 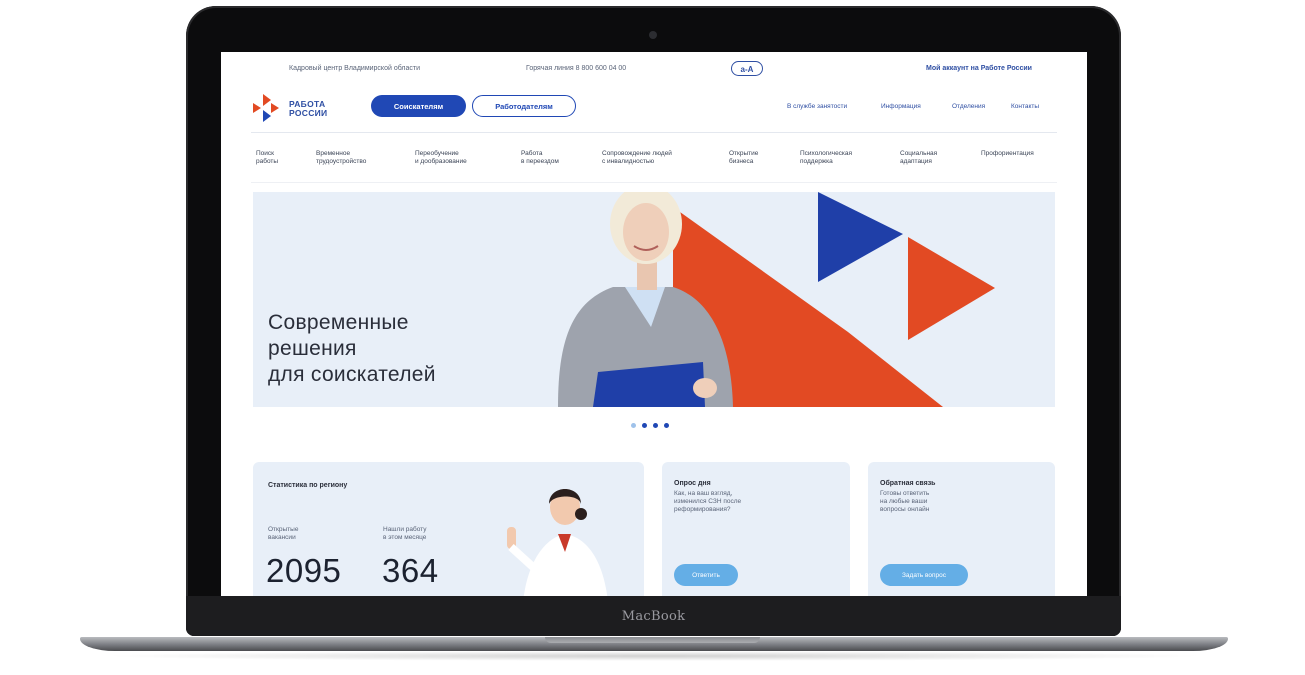 What do you see at coordinates (924, 575) in the screenshot?
I see `ask-question-button: Задать вопрос` at bounding box center [924, 575].